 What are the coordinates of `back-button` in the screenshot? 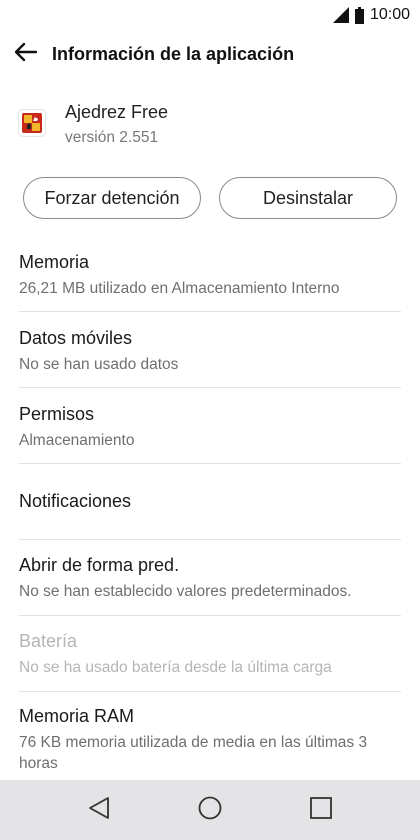 It's located at (26, 54).